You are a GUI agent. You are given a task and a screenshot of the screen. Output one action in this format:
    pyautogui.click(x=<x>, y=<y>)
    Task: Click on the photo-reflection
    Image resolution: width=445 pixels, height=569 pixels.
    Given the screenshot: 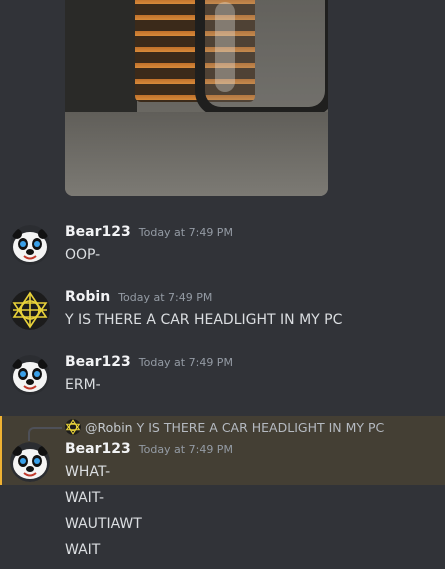 What is the action you would take?
    pyautogui.click(x=225, y=47)
    